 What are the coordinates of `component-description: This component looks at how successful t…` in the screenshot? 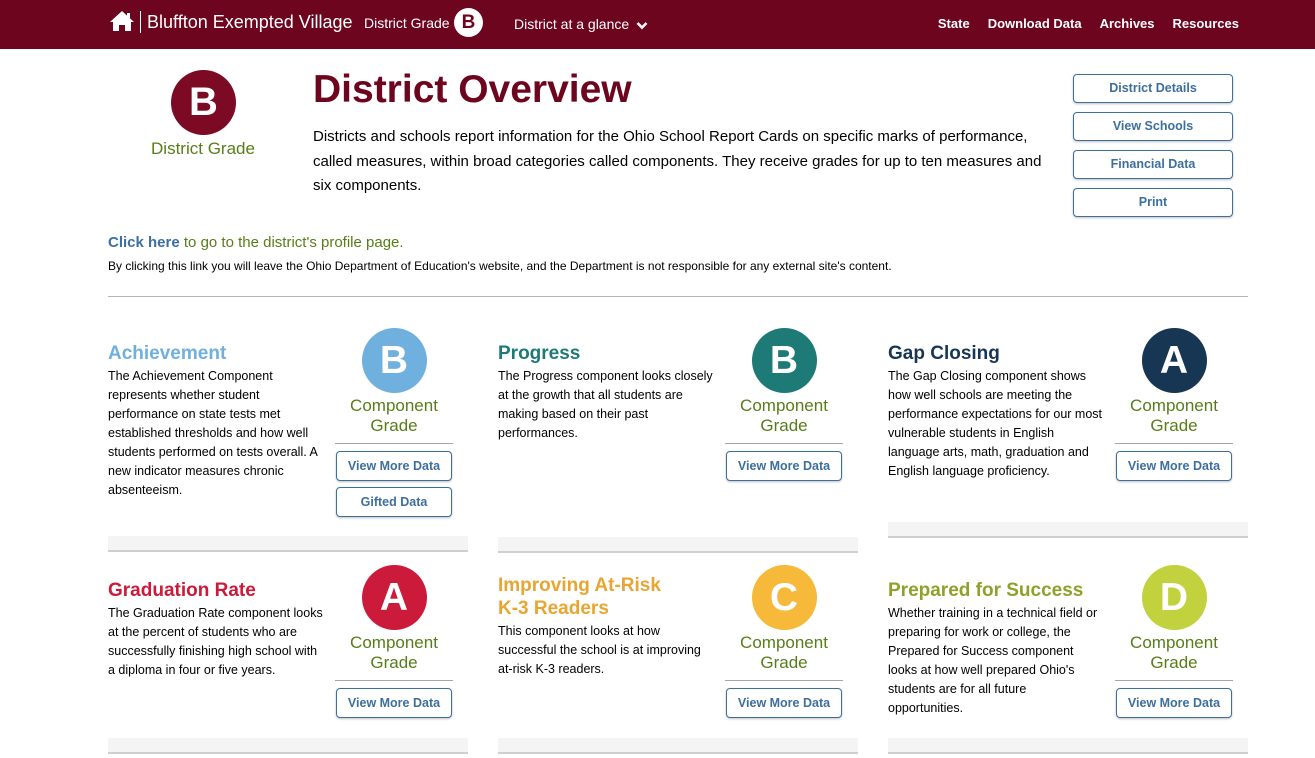 It's located at (599, 650).